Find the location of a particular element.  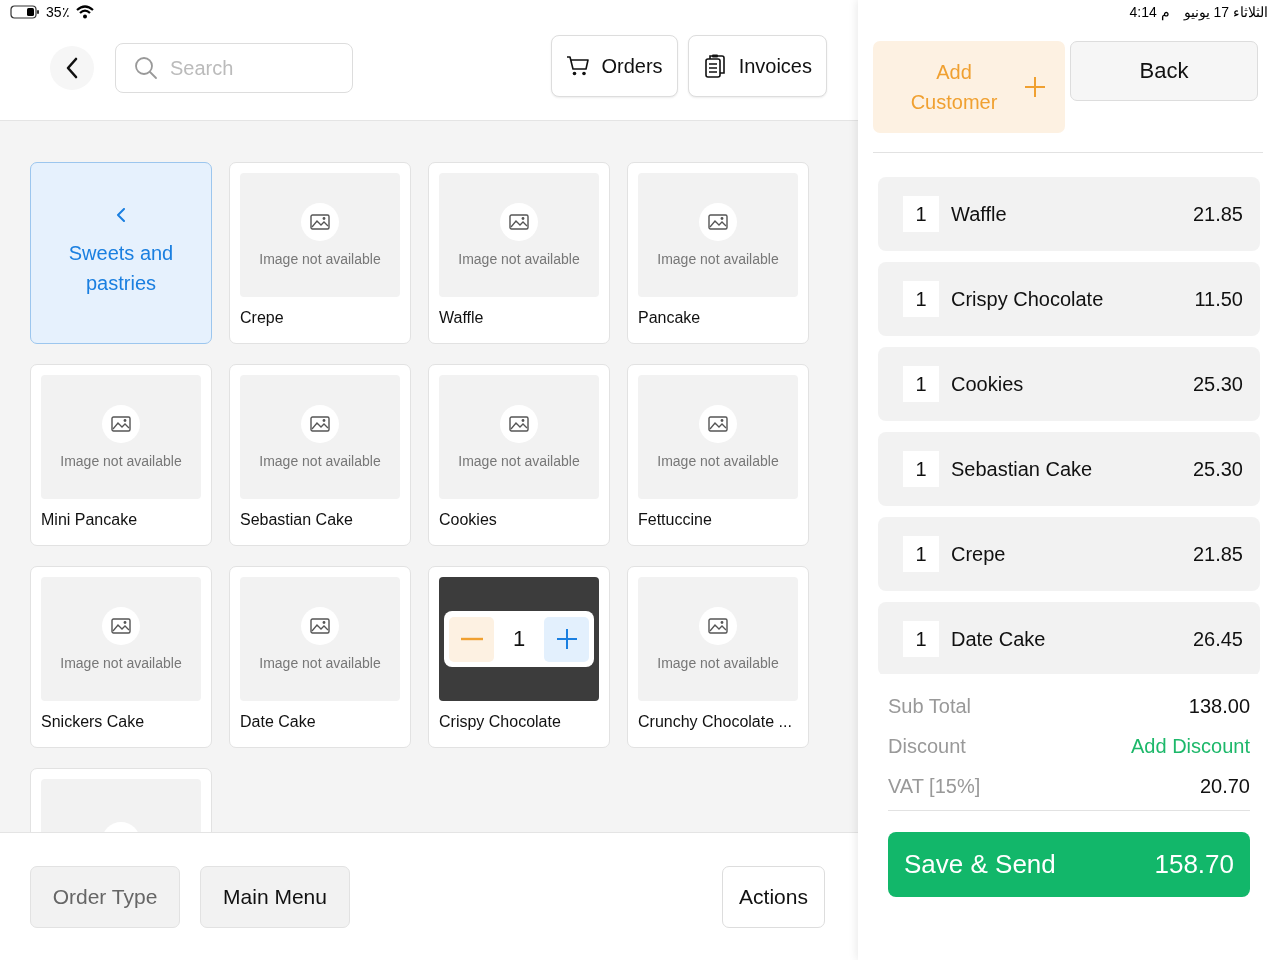

status-date: الثلاثاء 17 يونيو is located at coordinates (1225, 12).